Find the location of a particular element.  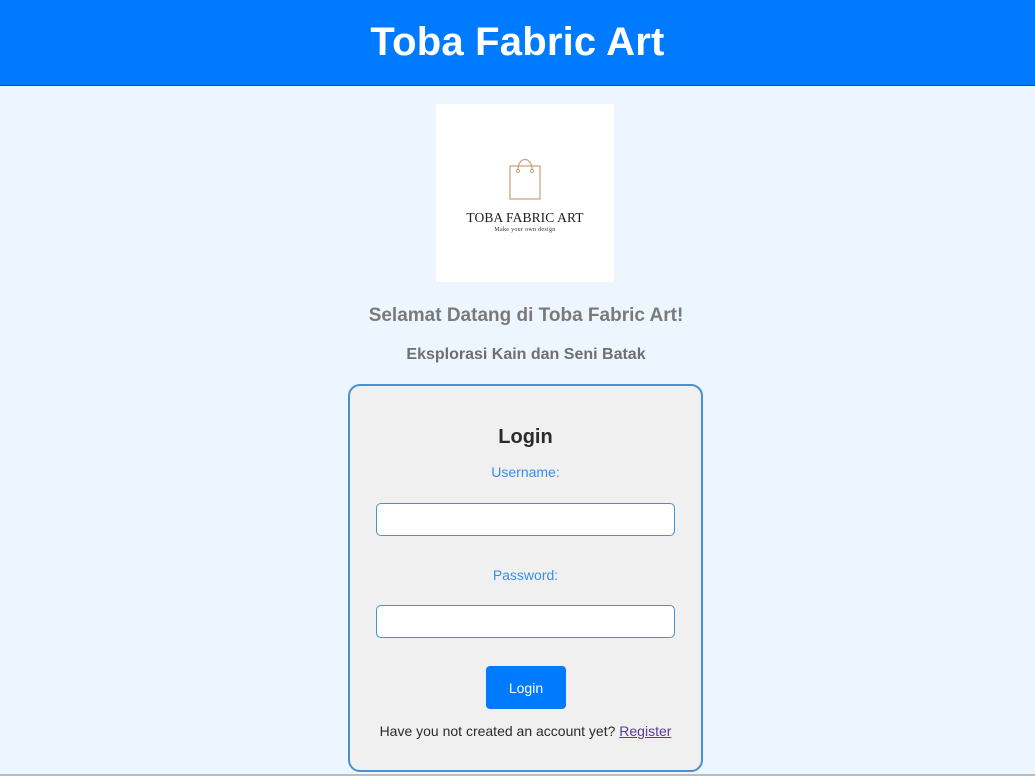

password-input is located at coordinates (525, 621).